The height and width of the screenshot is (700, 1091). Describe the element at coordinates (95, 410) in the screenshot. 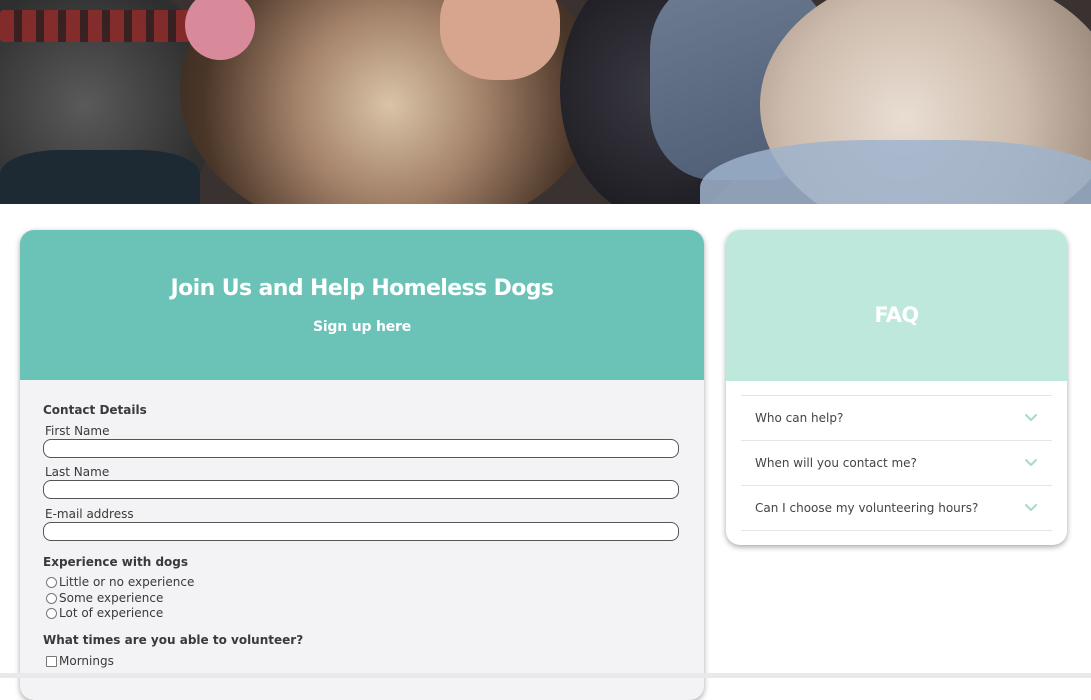

I see `contact-details-heading: Contact Details` at that location.